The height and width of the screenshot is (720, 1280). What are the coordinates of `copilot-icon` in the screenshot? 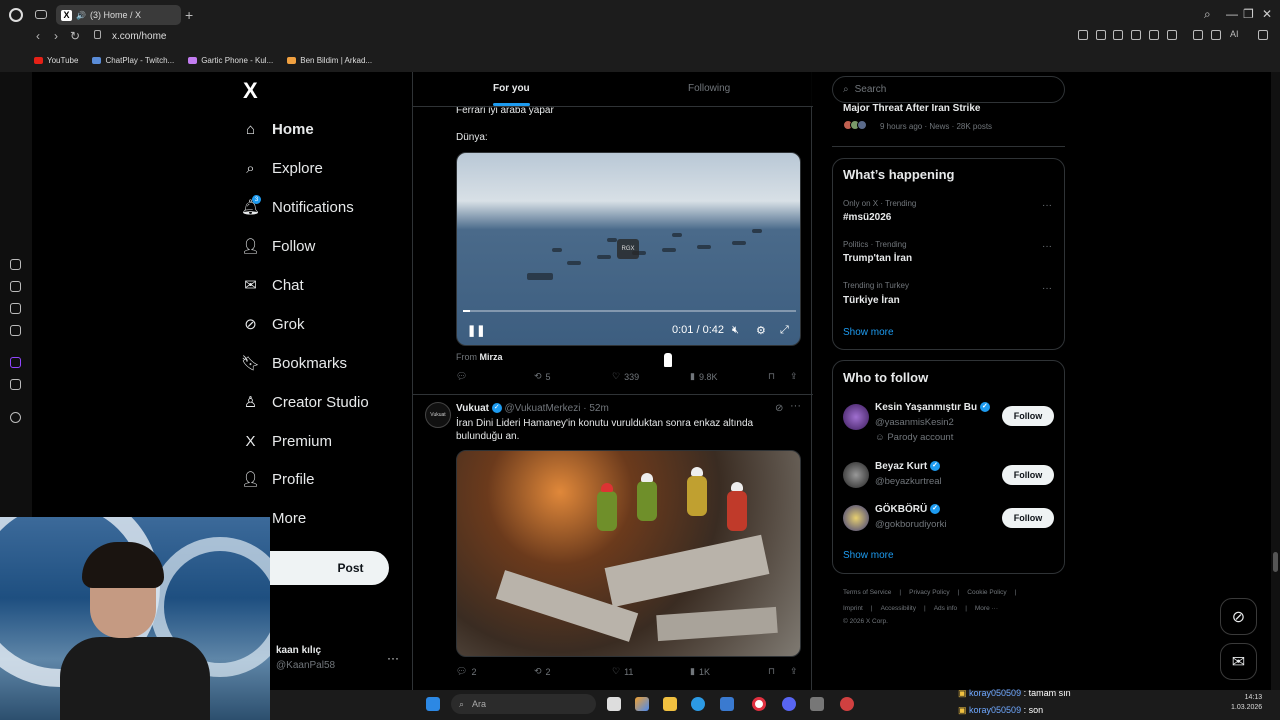 It's located at (642, 704).